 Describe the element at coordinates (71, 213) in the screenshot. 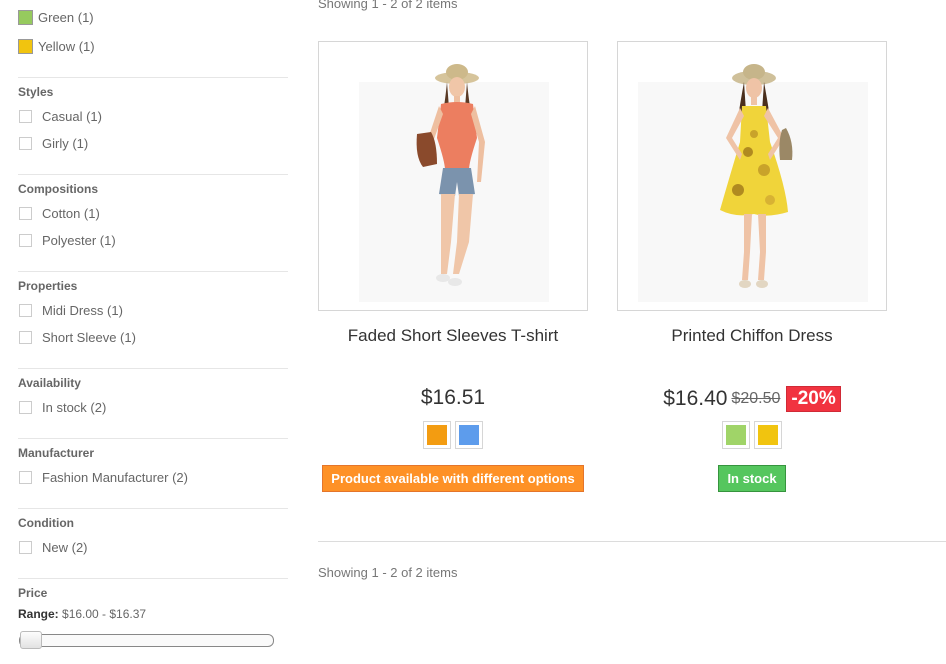

I see `filter-option-label: Cotton (1)` at that location.